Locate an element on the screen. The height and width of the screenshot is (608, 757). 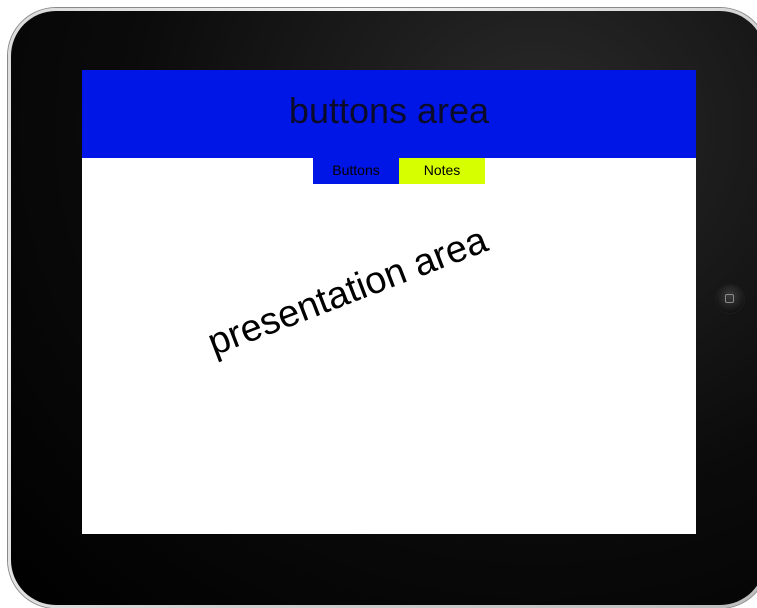
buttons-area: buttons area is located at coordinates (389, 114).